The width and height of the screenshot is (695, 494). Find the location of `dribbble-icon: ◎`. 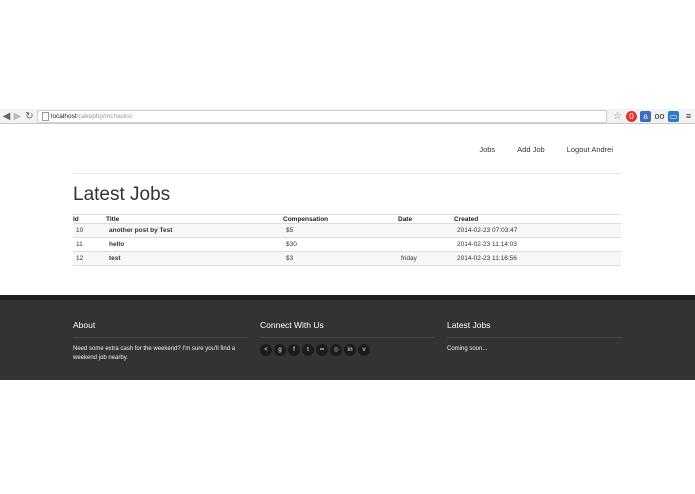

dribbble-icon: ◎ is located at coordinates (336, 350).